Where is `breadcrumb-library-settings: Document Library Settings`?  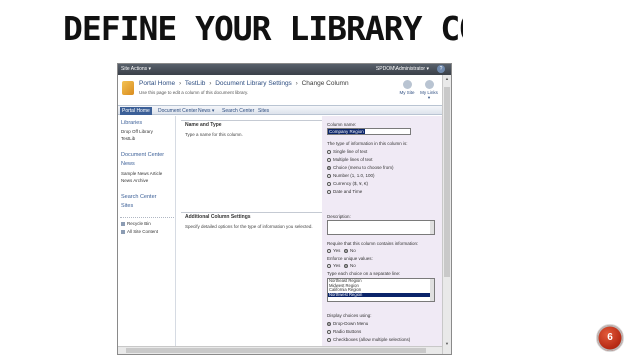 breadcrumb-library-settings: Document Library Settings is located at coordinates (253, 83).